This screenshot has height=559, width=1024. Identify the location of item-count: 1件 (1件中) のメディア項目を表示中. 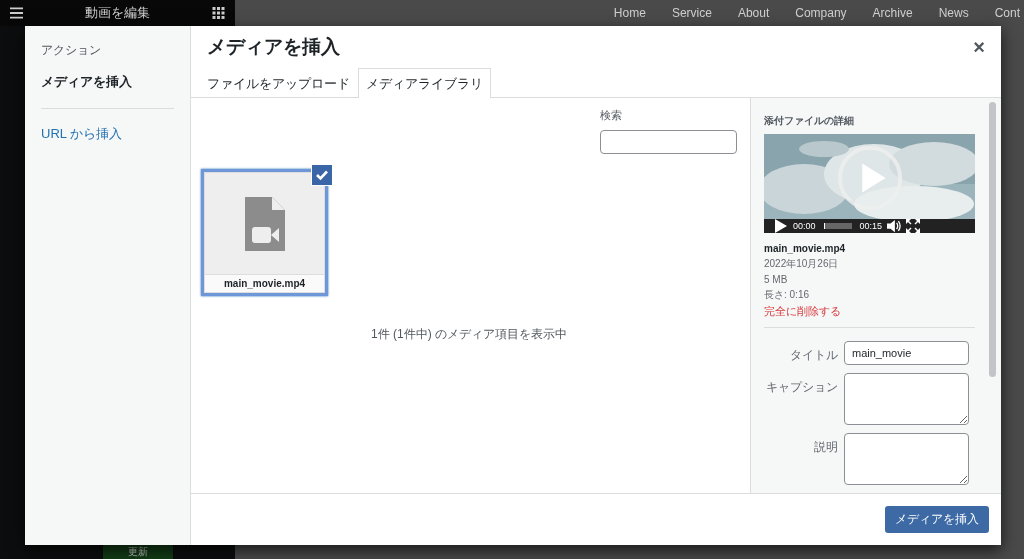
(469, 334).